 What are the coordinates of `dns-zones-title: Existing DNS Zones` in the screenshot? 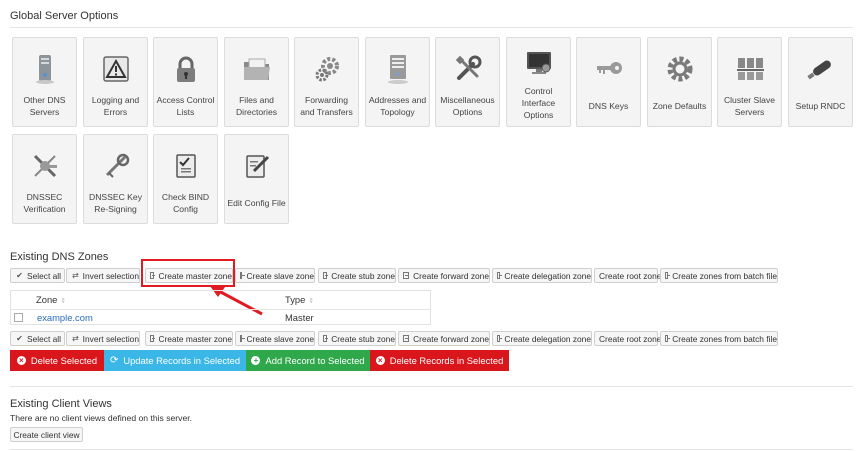 It's located at (59, 257).